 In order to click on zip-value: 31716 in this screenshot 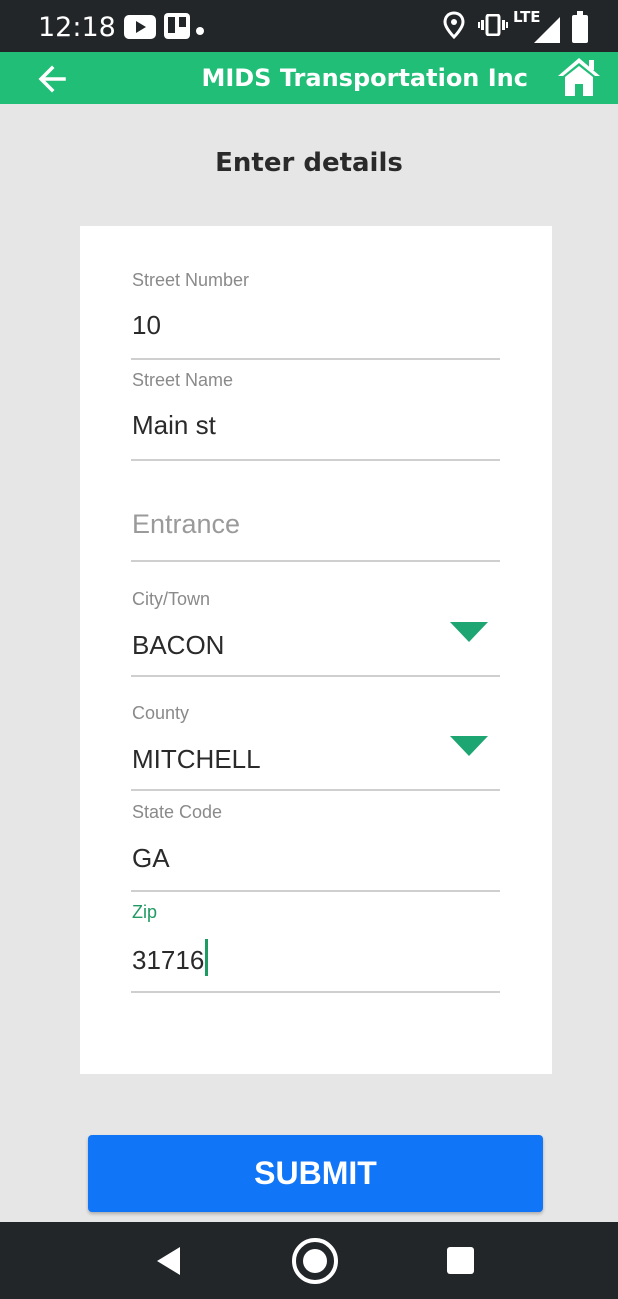, I will do `click(168, 960)`.